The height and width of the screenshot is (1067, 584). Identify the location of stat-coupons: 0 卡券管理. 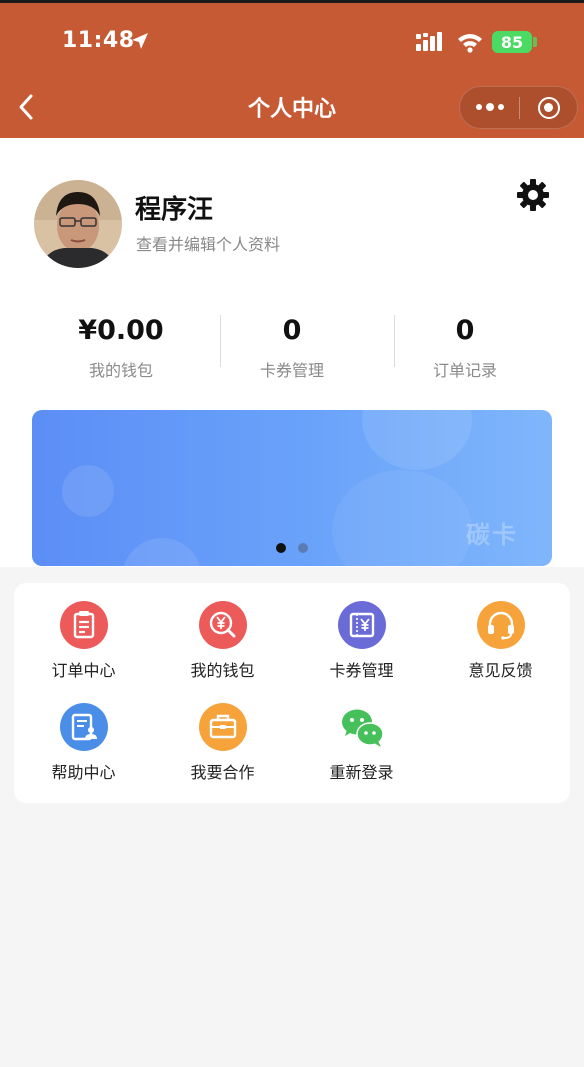
(292, 347).